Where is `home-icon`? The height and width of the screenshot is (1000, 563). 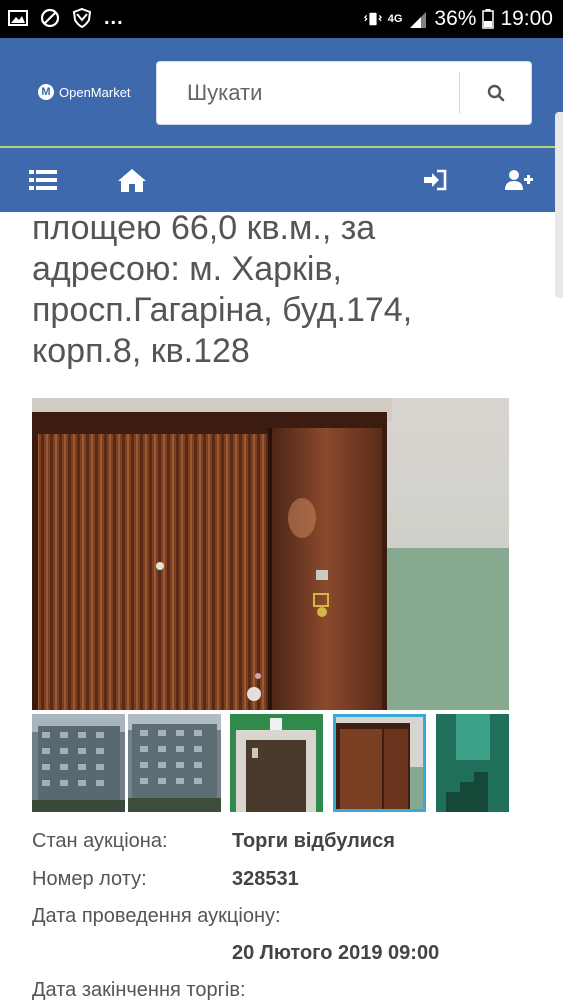 home-icon is located at coordinates (132, 180).